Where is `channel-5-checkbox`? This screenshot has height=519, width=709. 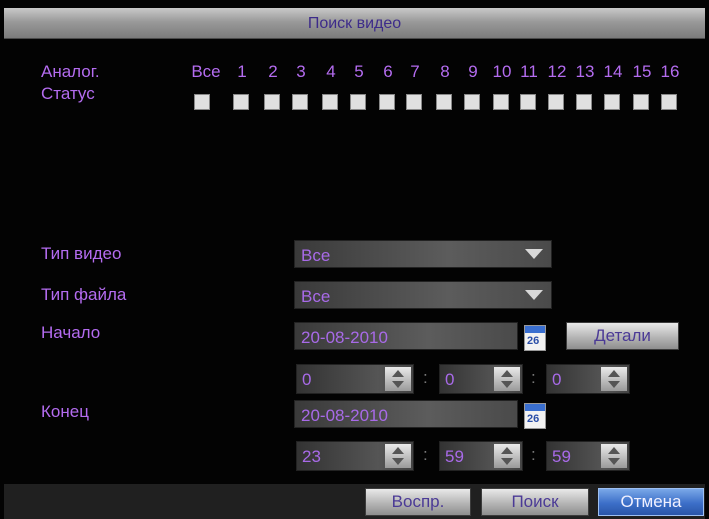
channel-5-checkbox is located at coordinates (358, 102).